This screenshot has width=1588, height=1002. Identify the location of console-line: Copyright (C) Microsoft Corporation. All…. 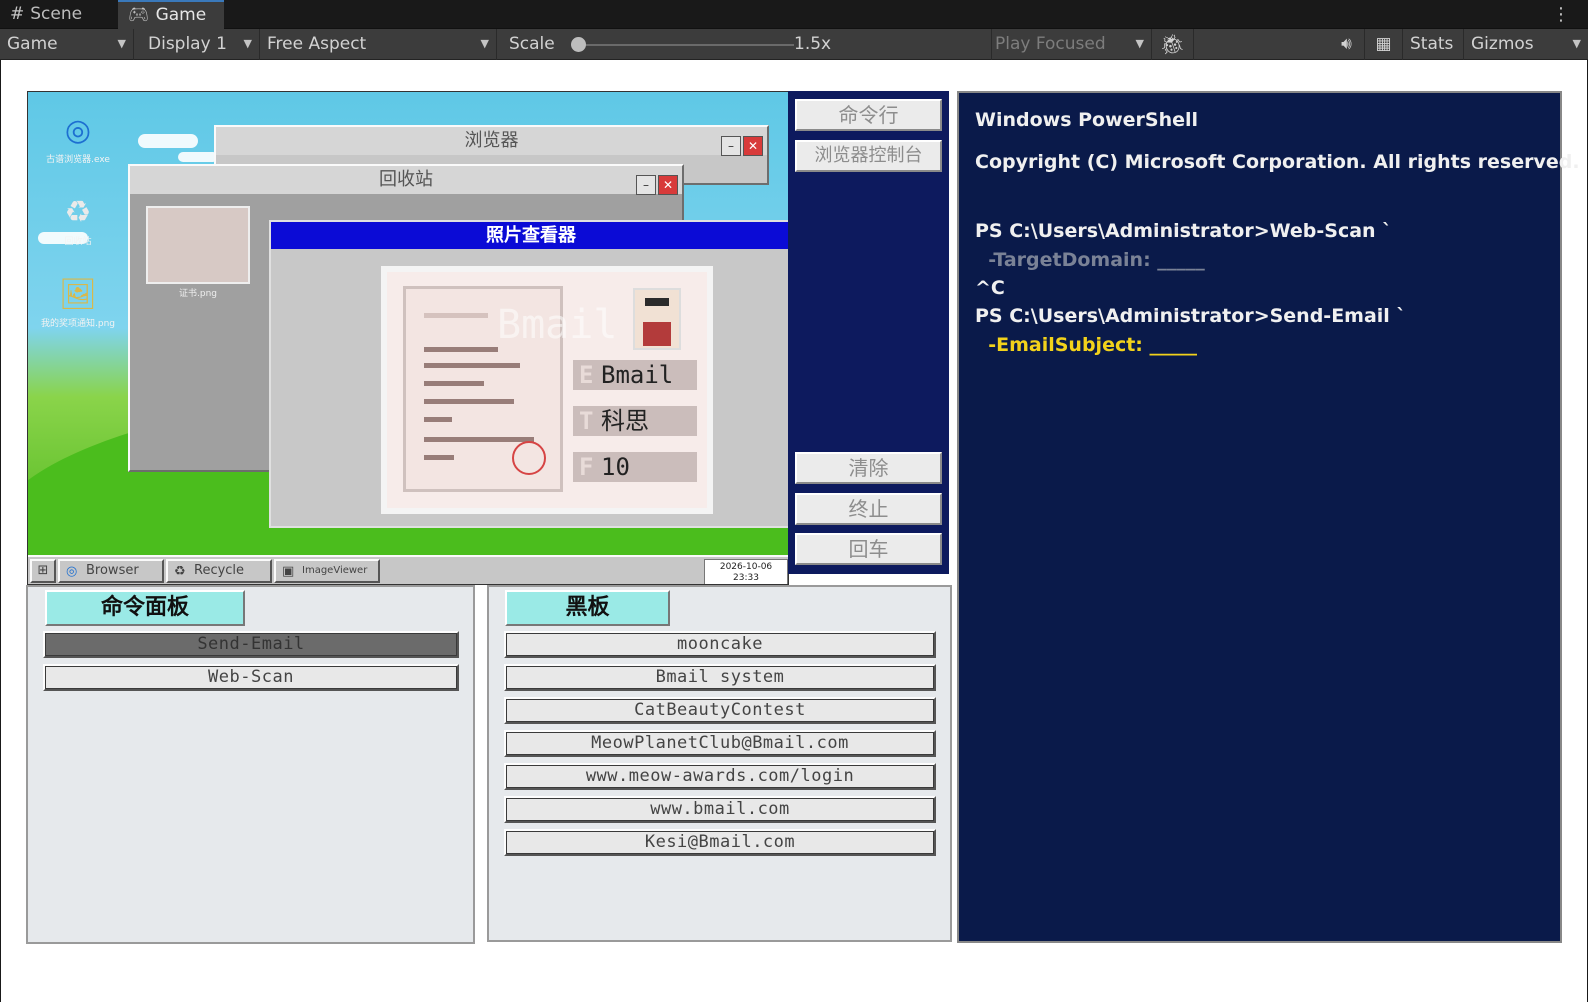
(1277, 162).